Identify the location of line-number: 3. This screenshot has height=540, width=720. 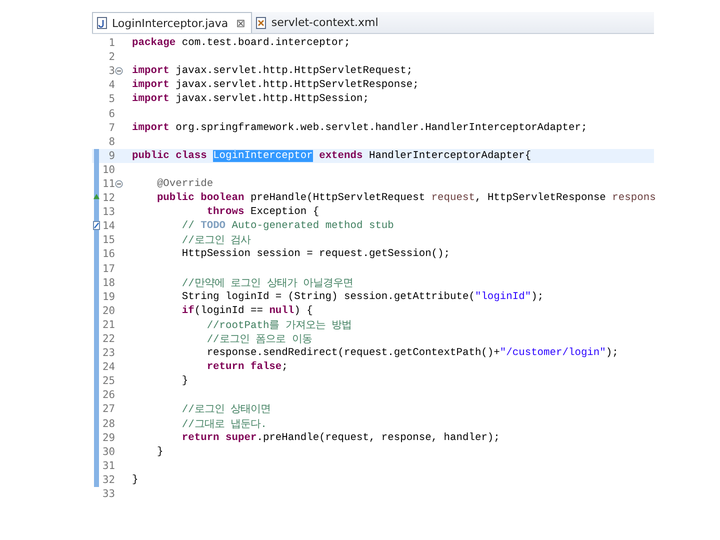
(111, 71).